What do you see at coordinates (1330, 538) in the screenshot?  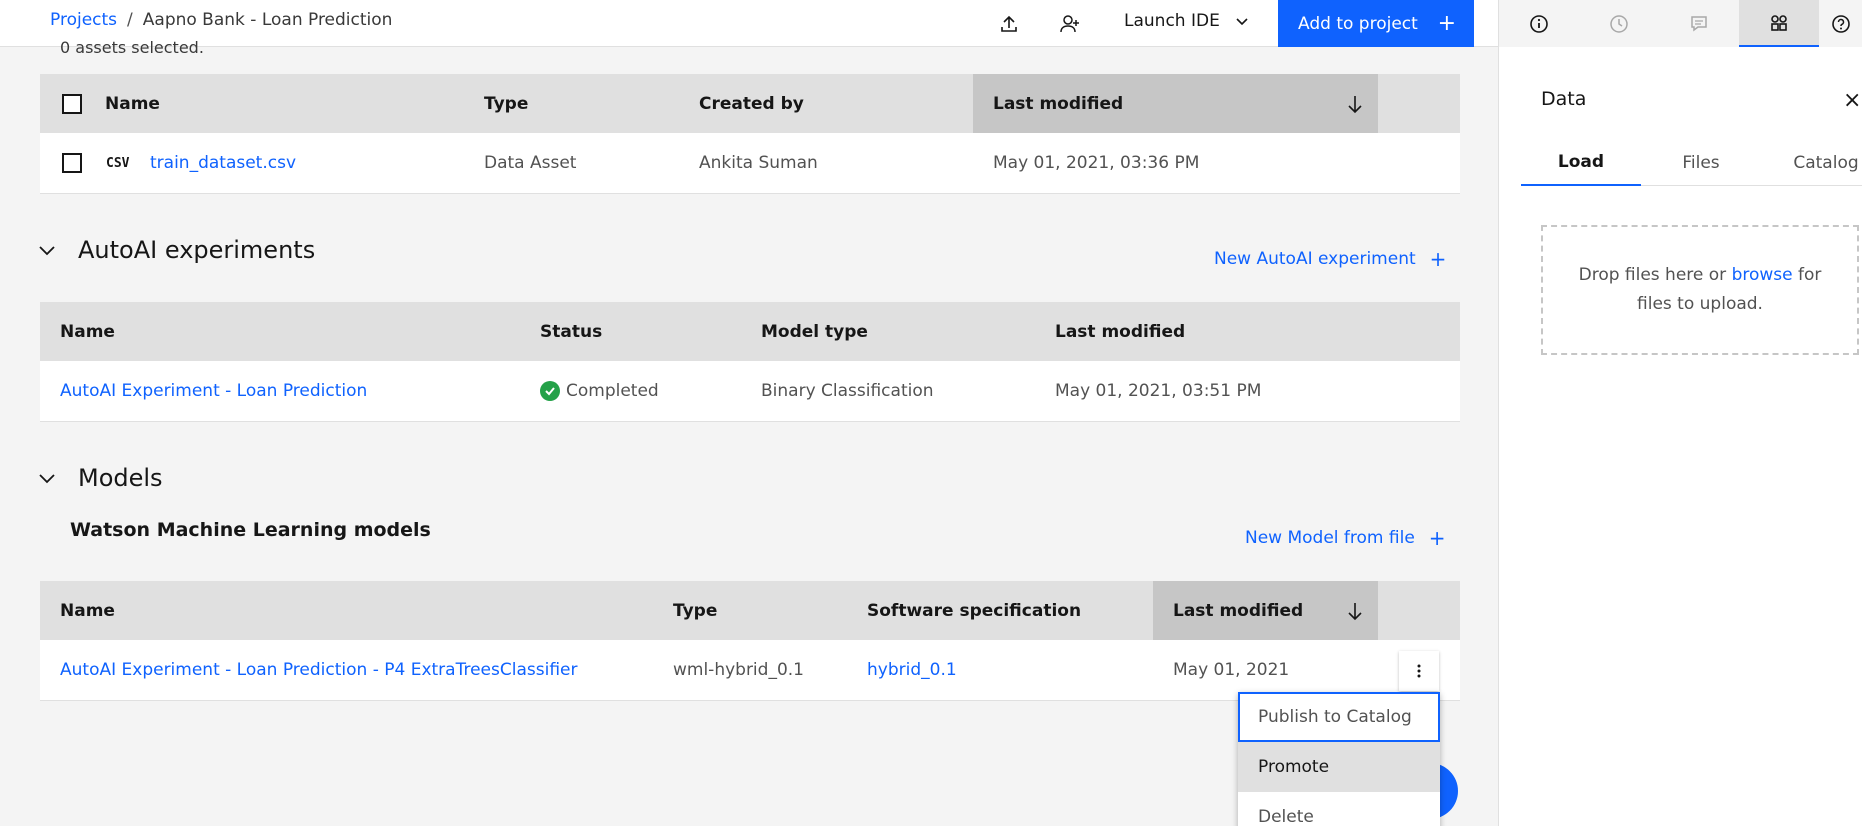 I see `new-model-from-file-label: New Model from file` at bounding box center [1330, 538].